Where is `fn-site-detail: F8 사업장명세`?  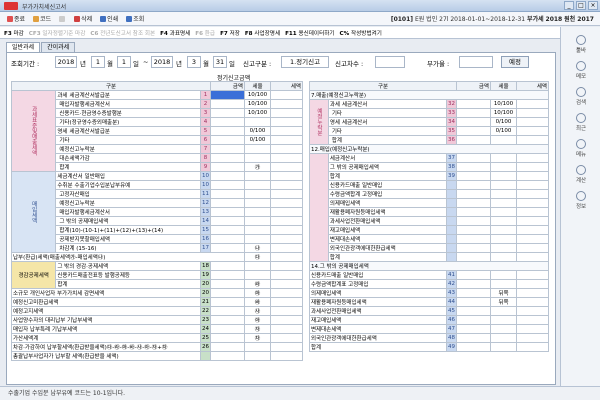 fn-site-detail: F8 사업장명세 is located at coordinates (262, 33).